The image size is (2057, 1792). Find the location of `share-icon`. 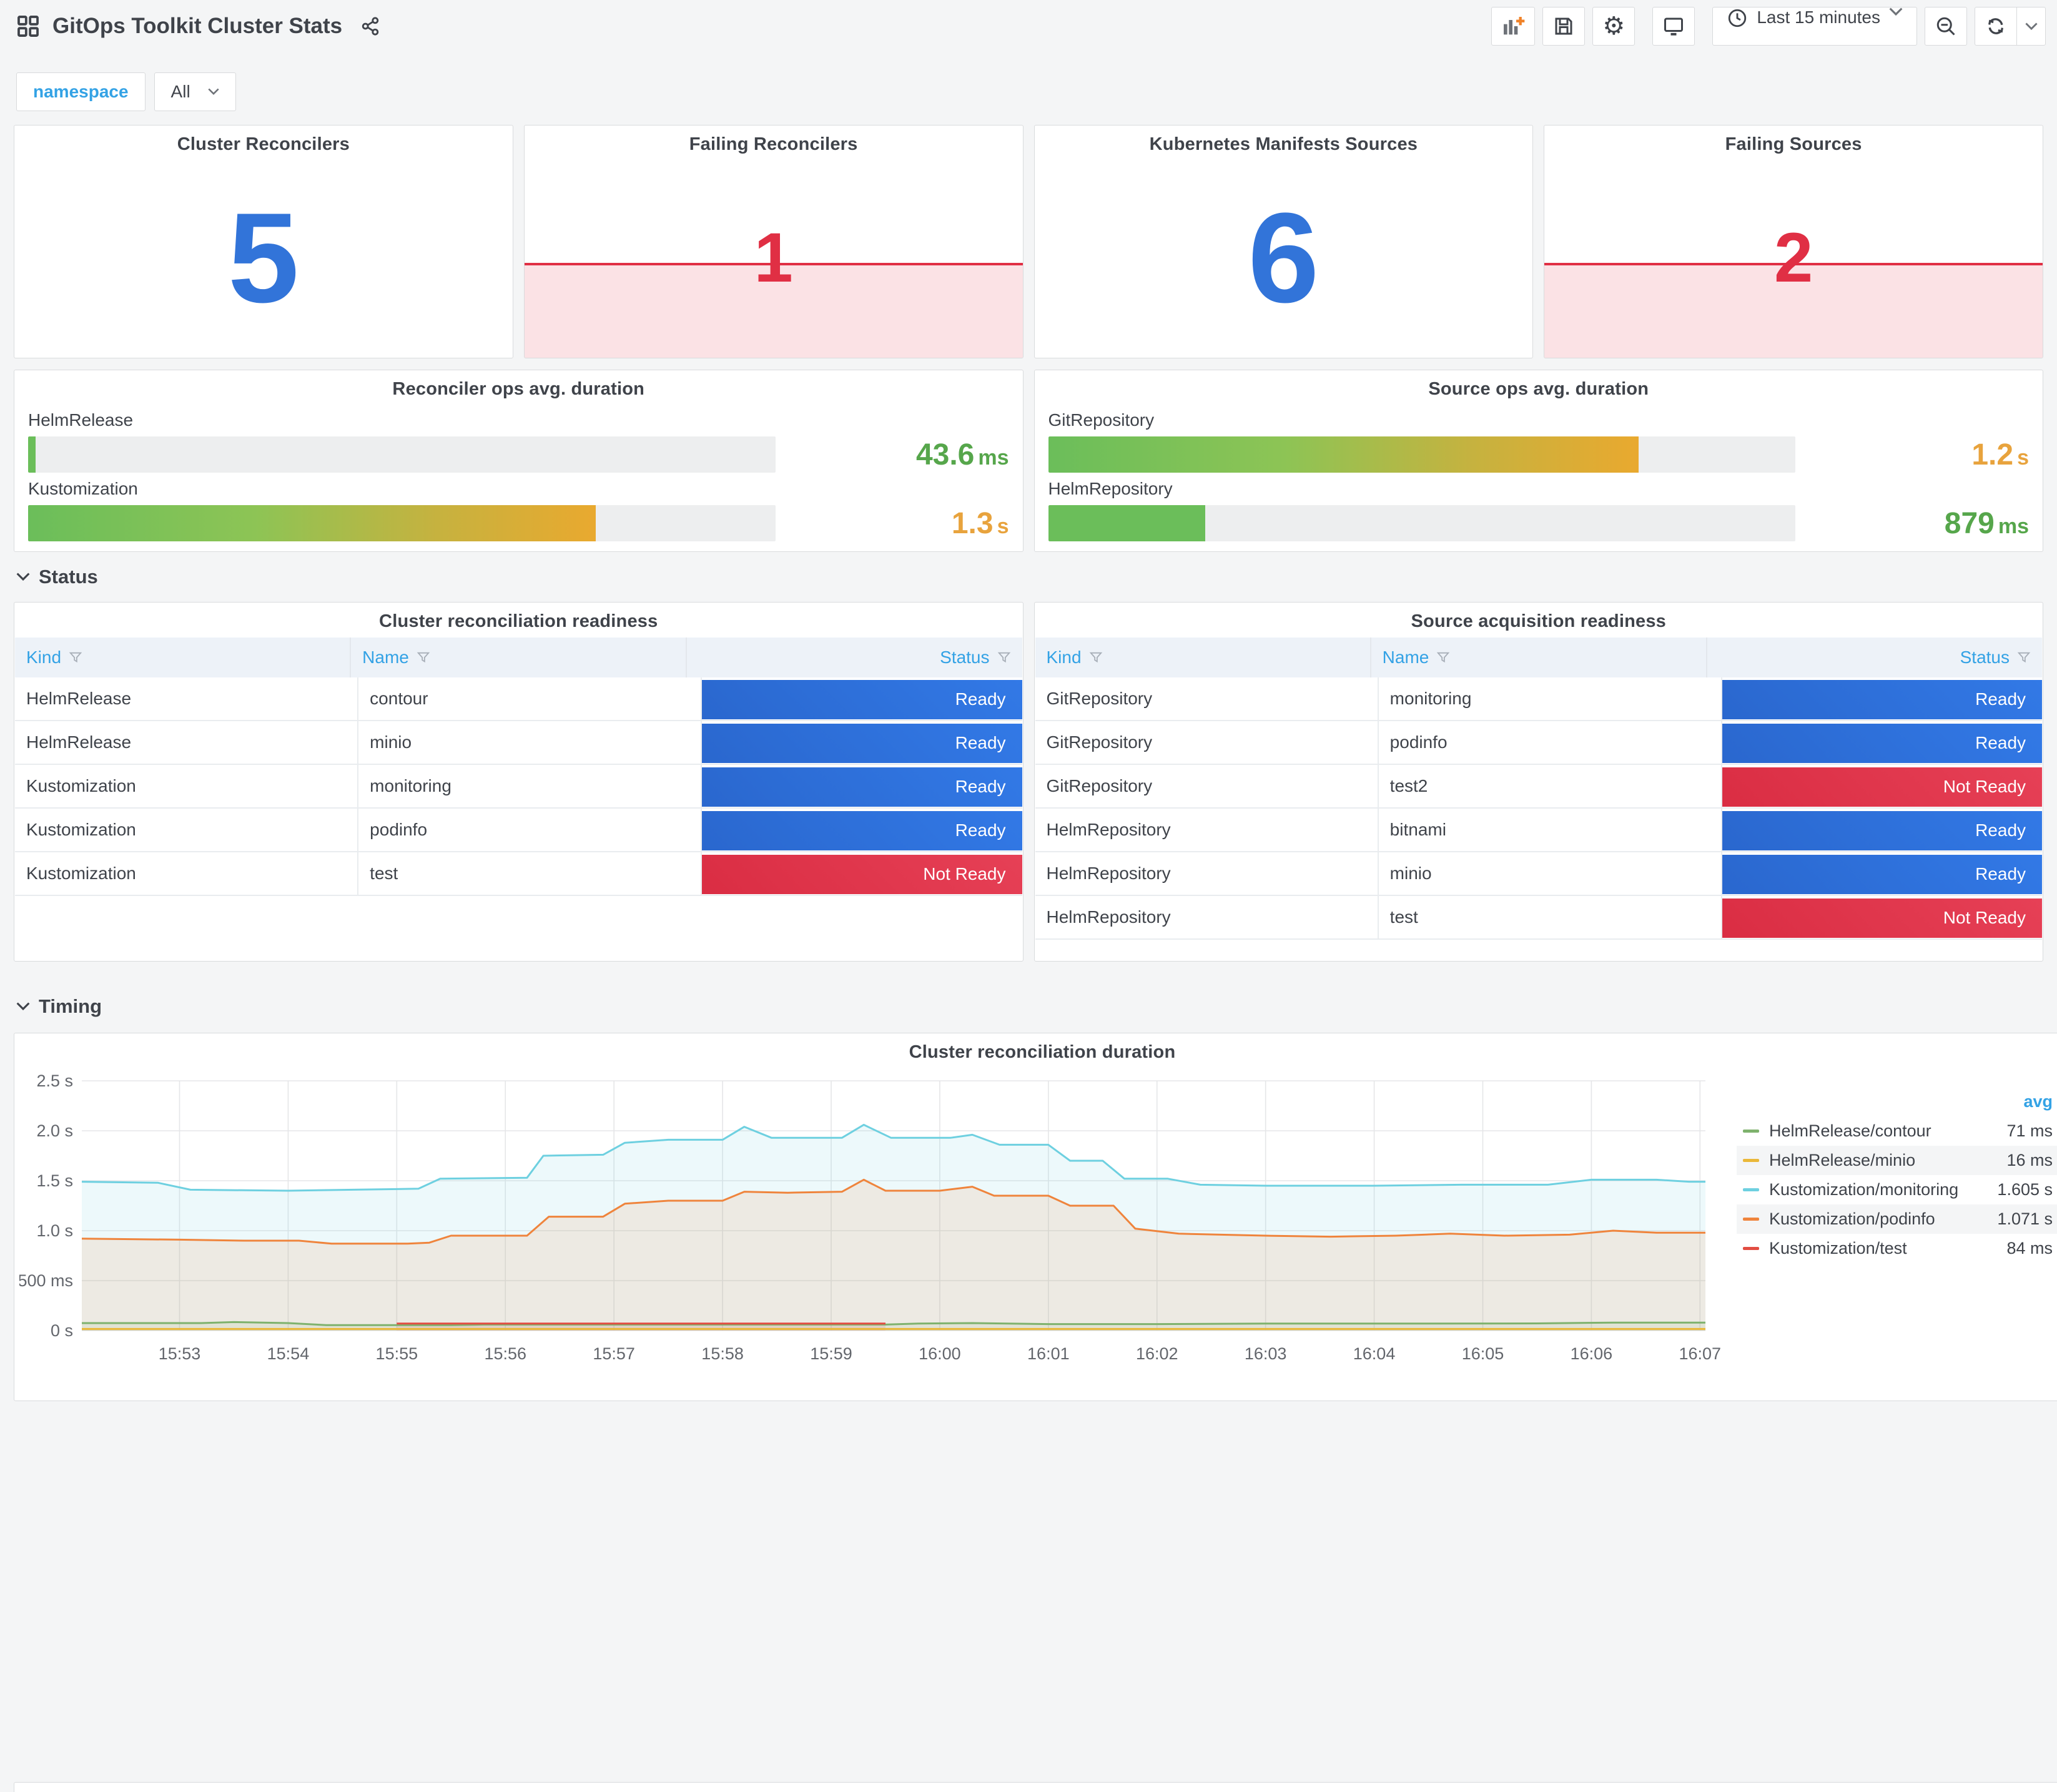

share-icon is located at coordinates (370, 26).